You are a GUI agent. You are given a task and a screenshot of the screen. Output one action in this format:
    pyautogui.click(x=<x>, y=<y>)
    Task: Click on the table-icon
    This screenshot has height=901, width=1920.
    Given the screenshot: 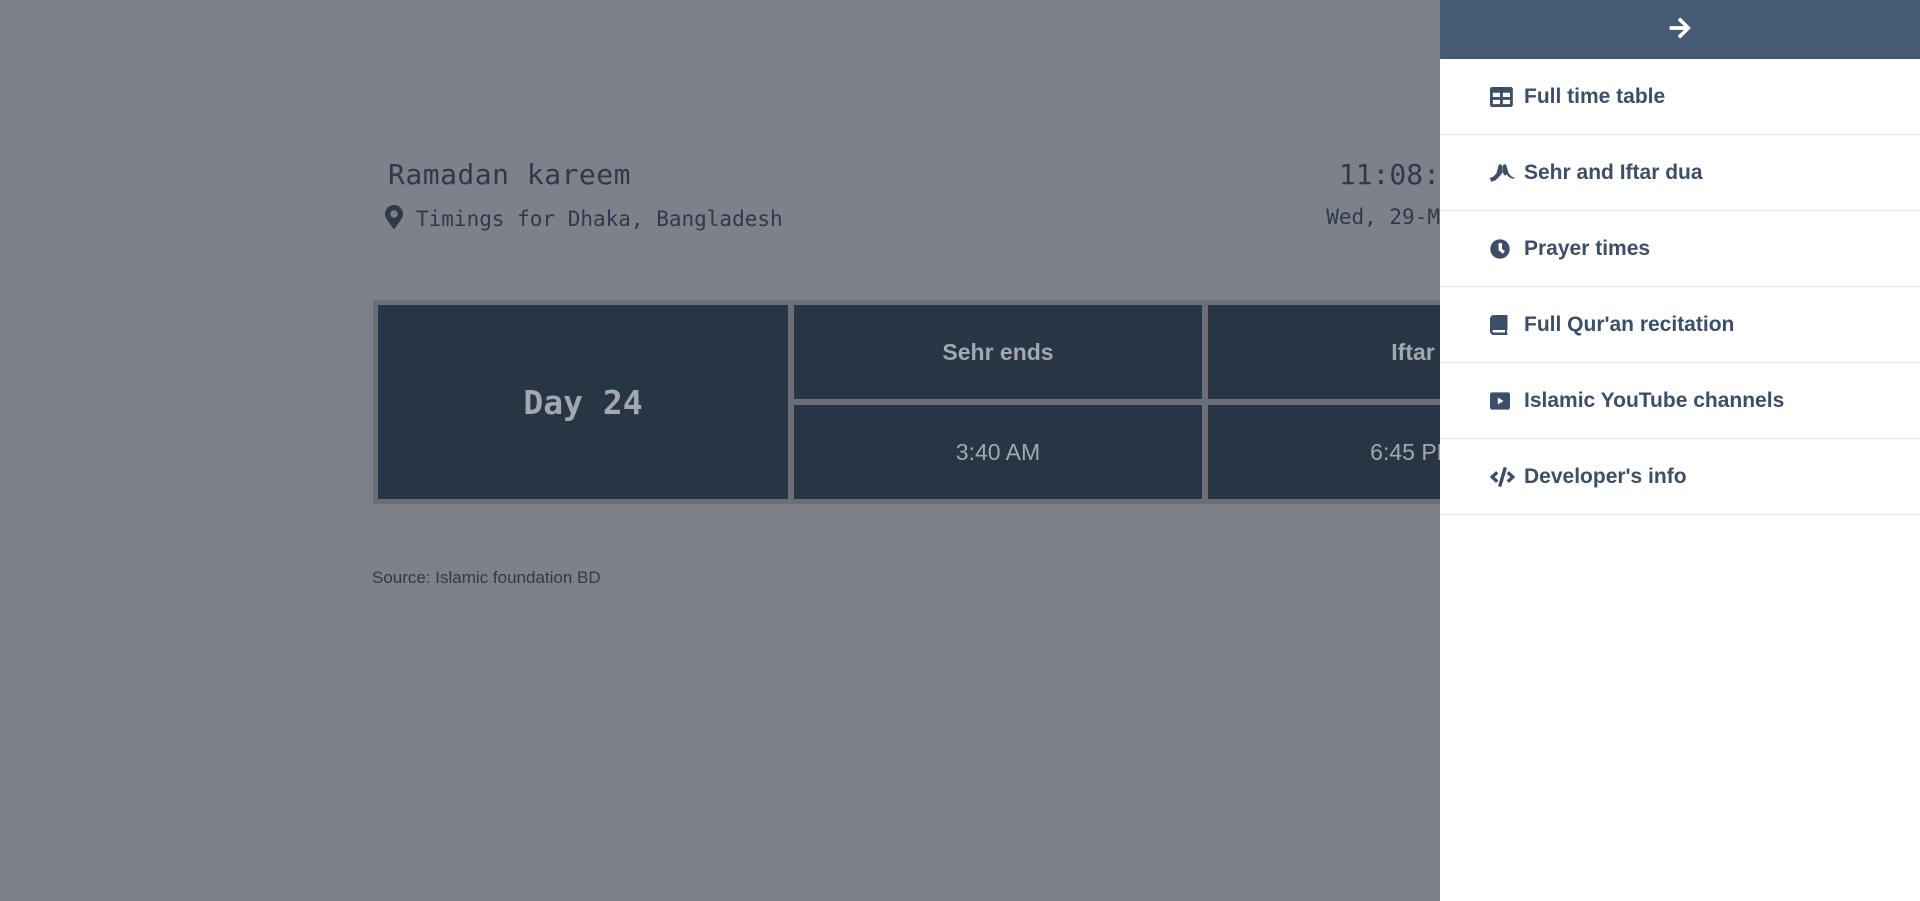 What is the action you would take?
    pyautogui.click(x=1503, y=97)
    